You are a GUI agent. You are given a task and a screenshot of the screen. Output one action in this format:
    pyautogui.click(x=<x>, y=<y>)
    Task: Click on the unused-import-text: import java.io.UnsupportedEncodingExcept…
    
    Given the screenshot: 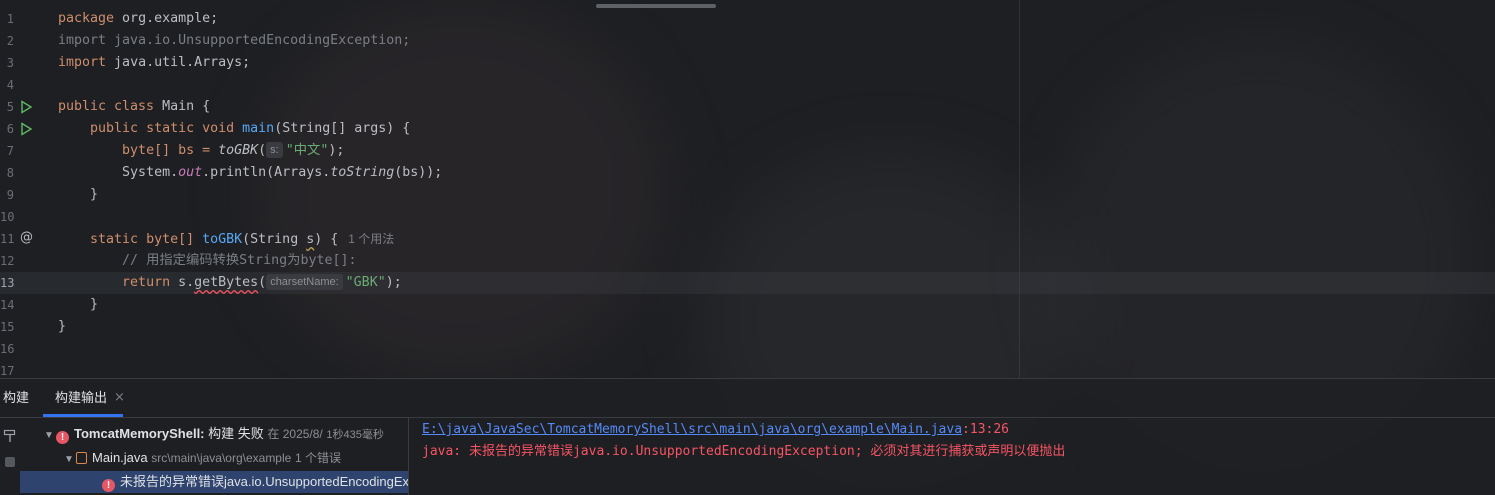 What is the action you would take?
    pyautogui.click(x=234, y=40)
    